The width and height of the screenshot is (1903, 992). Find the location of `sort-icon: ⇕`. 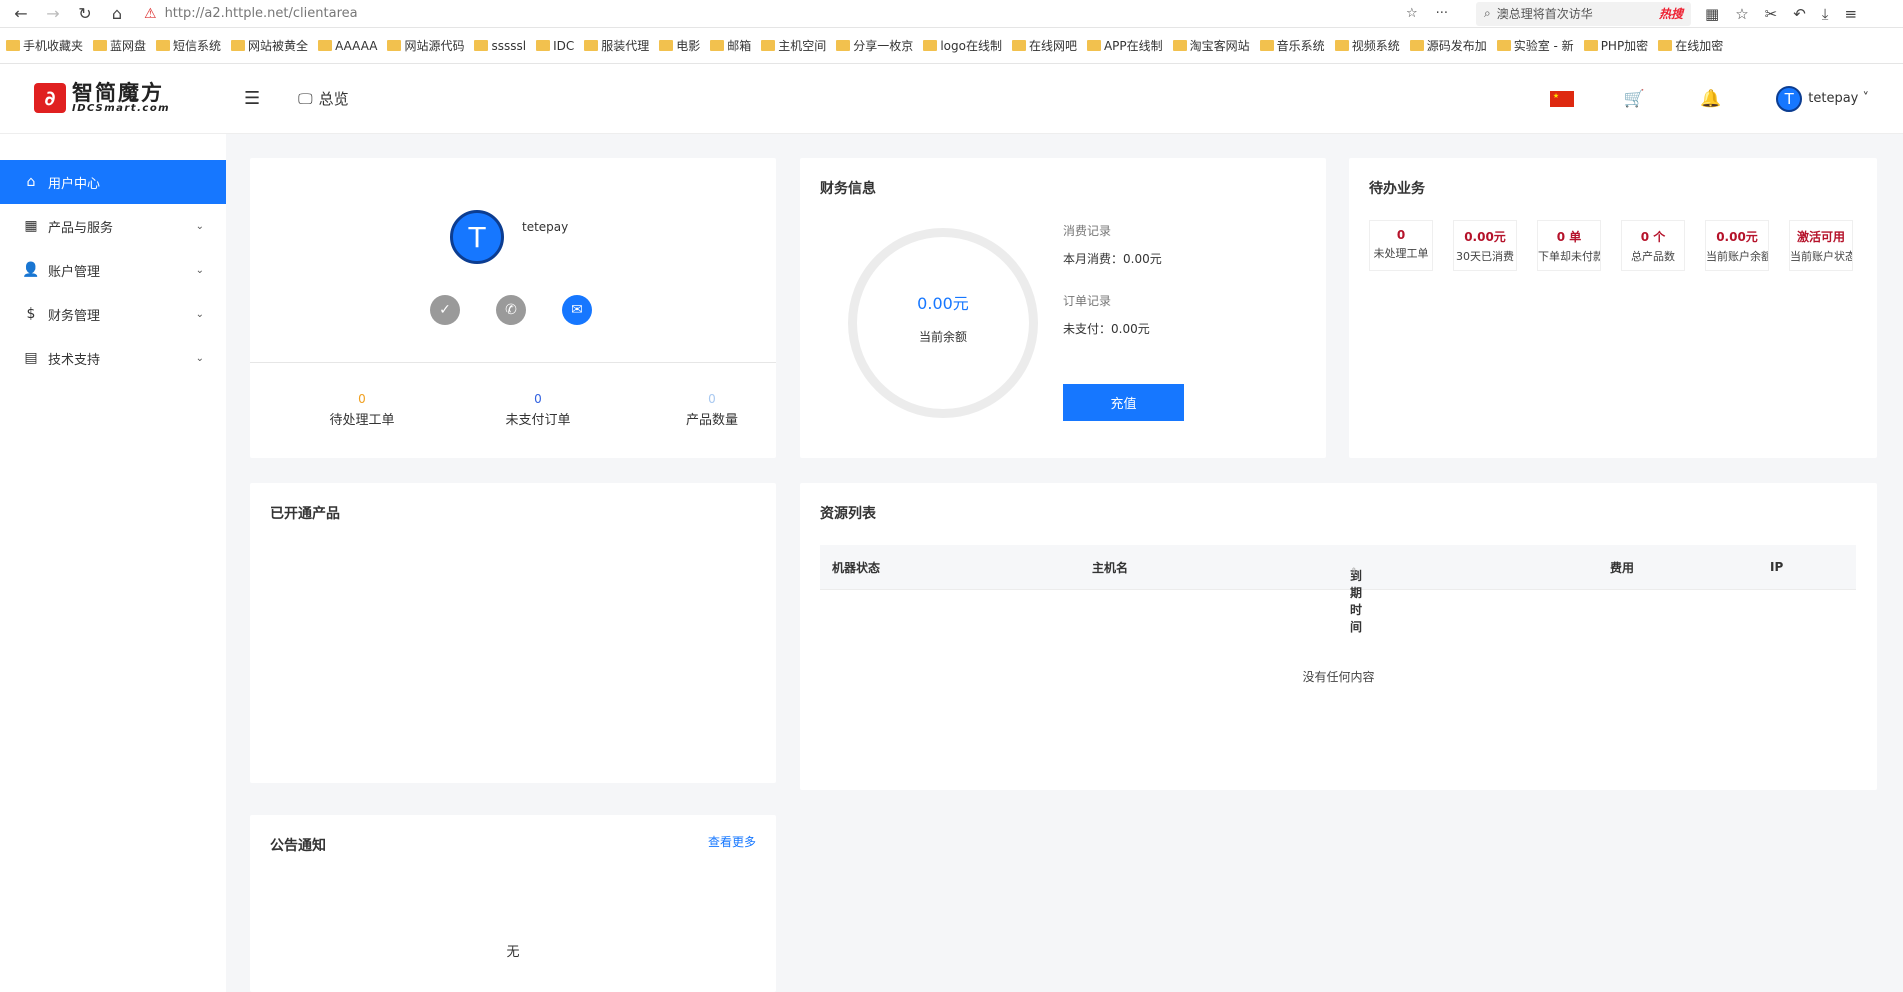

sort-icon: ⇕ is located at coordinates (1354, 572).